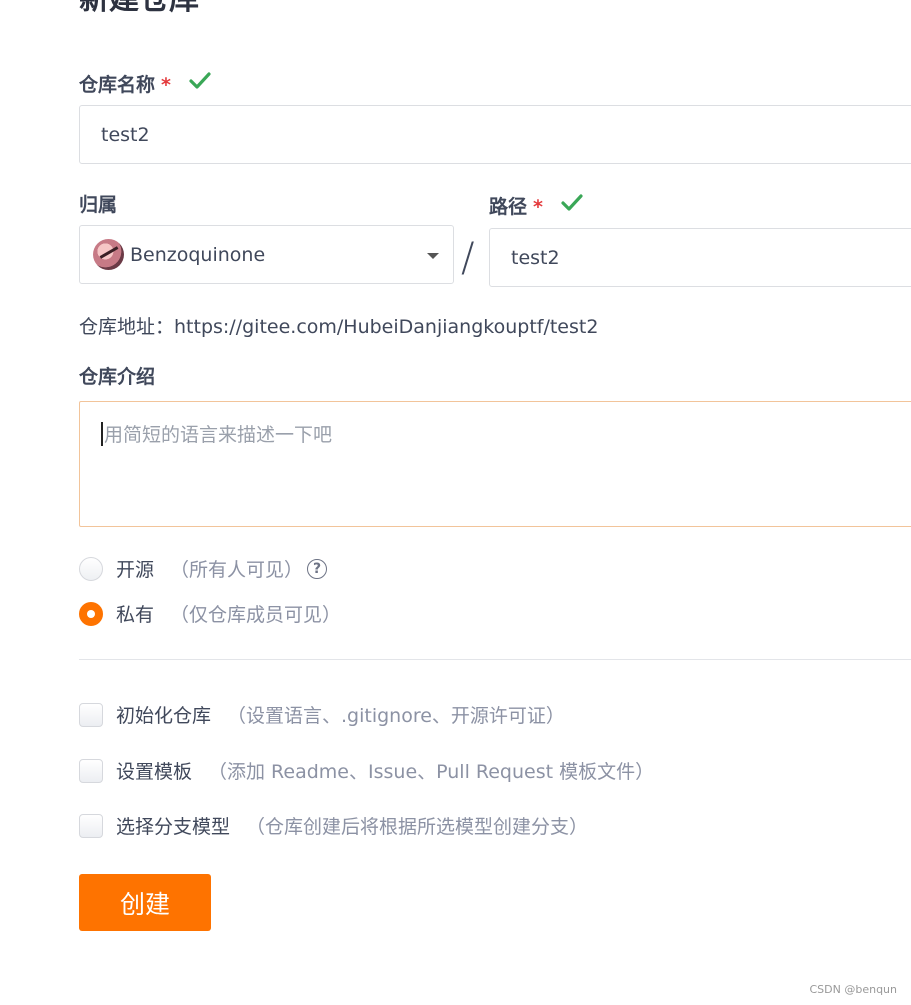  What do you see at coordinates (256, 615) in the screenshot?
I see `private-hint: （仅仓库成员可见）` at bounding box center [256, 615].